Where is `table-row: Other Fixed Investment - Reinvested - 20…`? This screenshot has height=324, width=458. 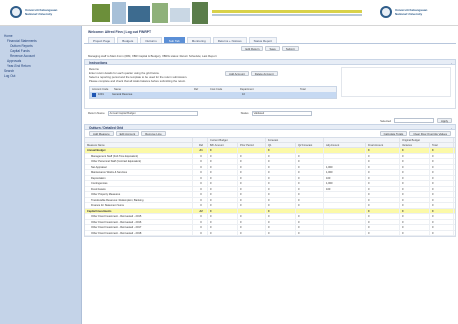
table-row: Other Fixed Investment - Reinvested - 20… is located at coordinates (270, 233).